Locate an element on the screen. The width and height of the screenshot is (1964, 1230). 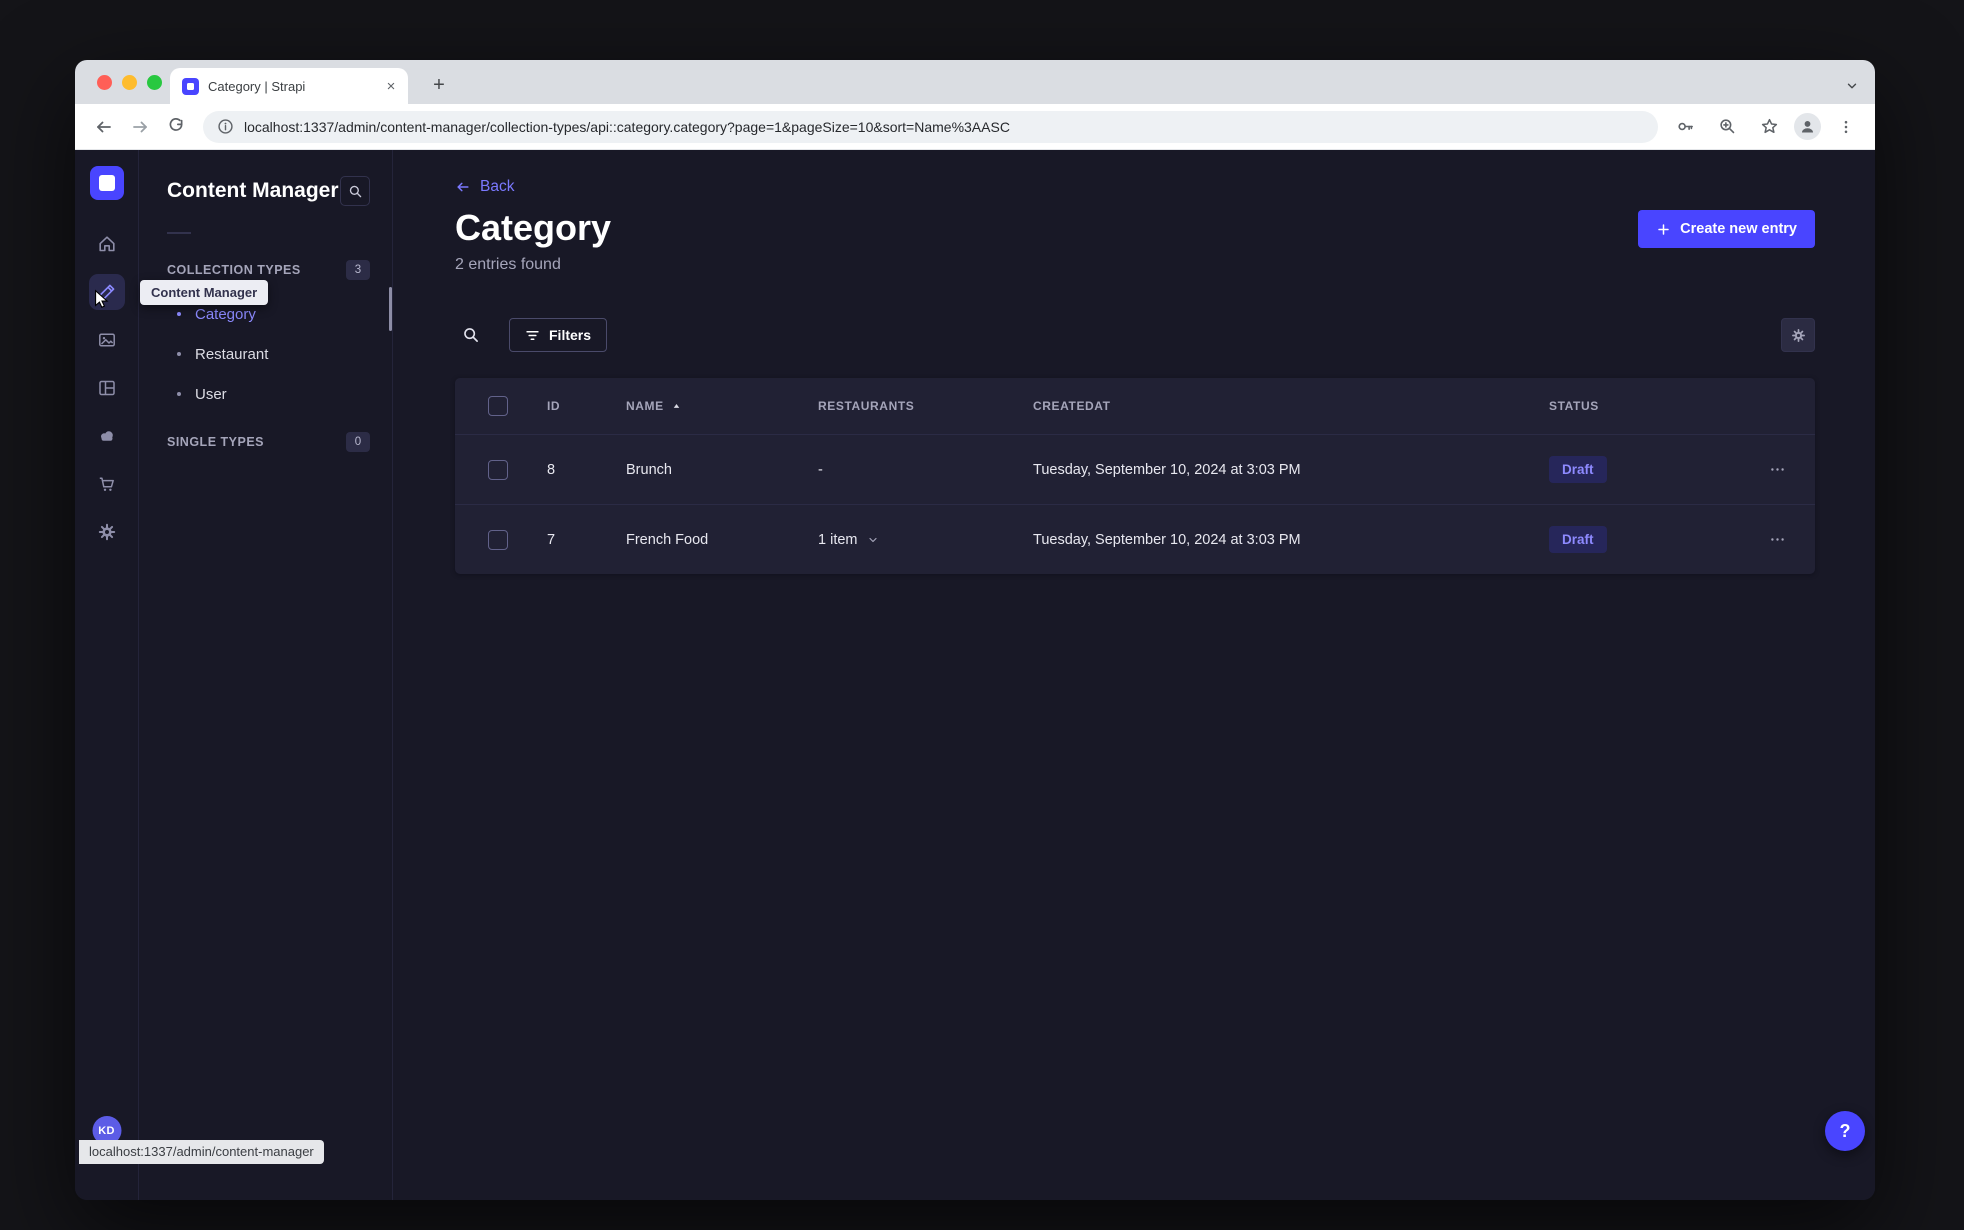
cell-name: French Food is located at coordinates (667, 539).